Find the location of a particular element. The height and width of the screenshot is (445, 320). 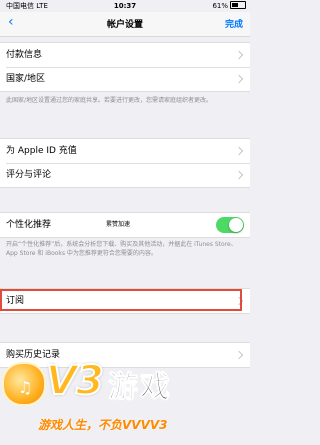

music-note-logo-icon: ♫ is located at coordinates (24, 384).